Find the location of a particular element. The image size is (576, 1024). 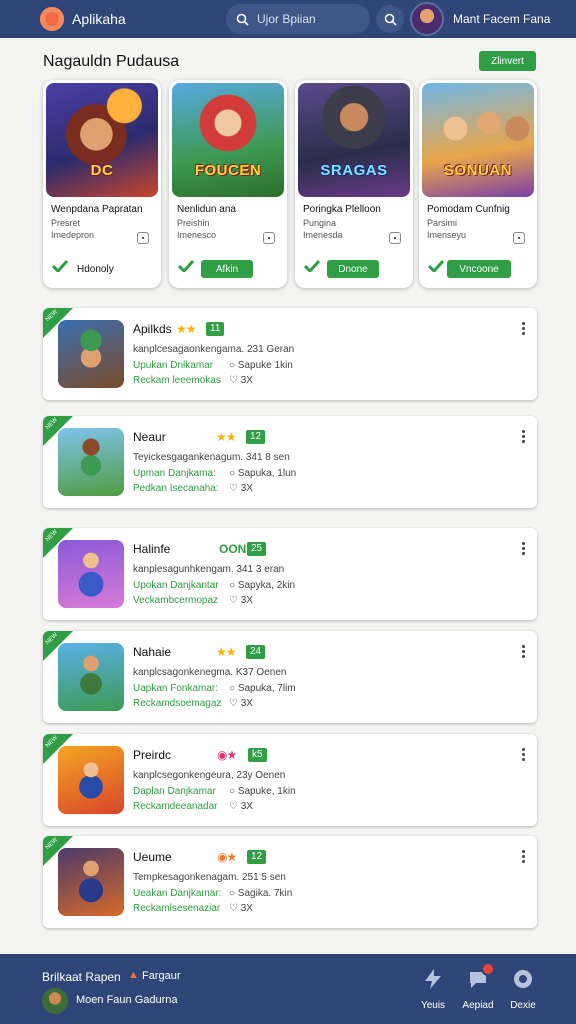

card-subtitle: Imenseyu is located at coordinates (447, 235).